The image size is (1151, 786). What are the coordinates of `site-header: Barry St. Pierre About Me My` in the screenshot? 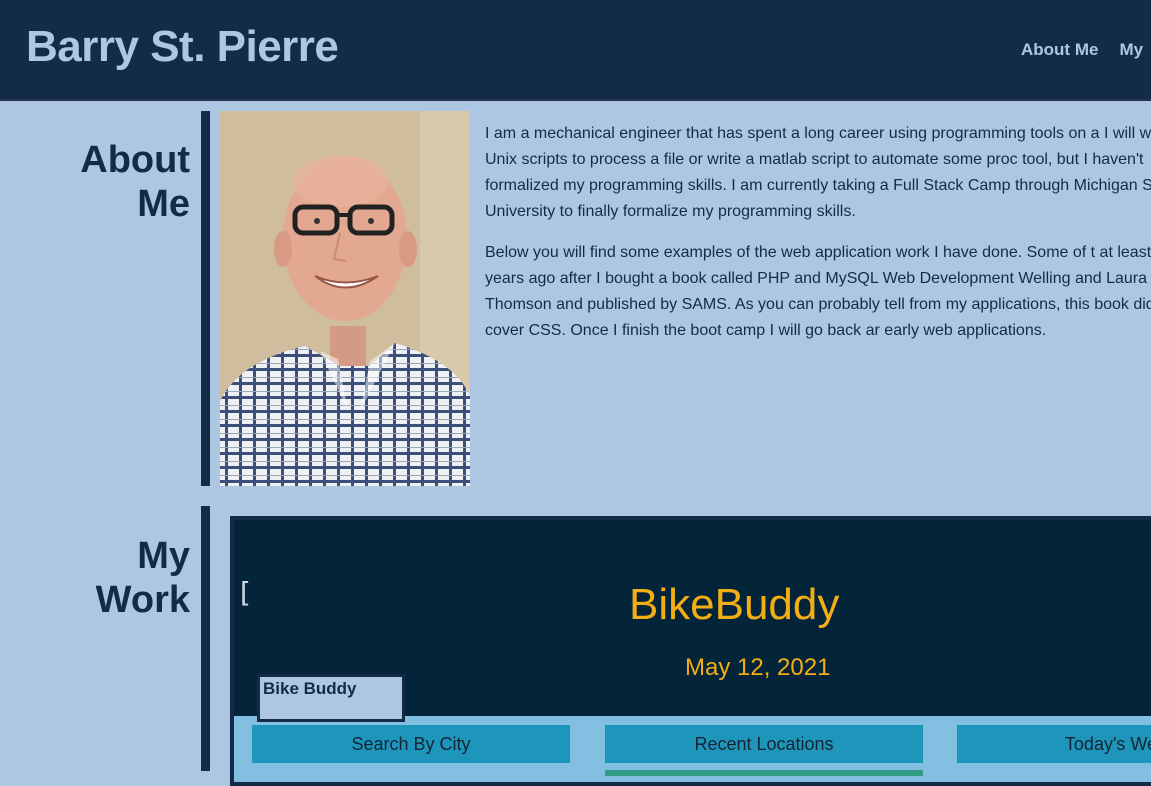 It's located at (575, 50).